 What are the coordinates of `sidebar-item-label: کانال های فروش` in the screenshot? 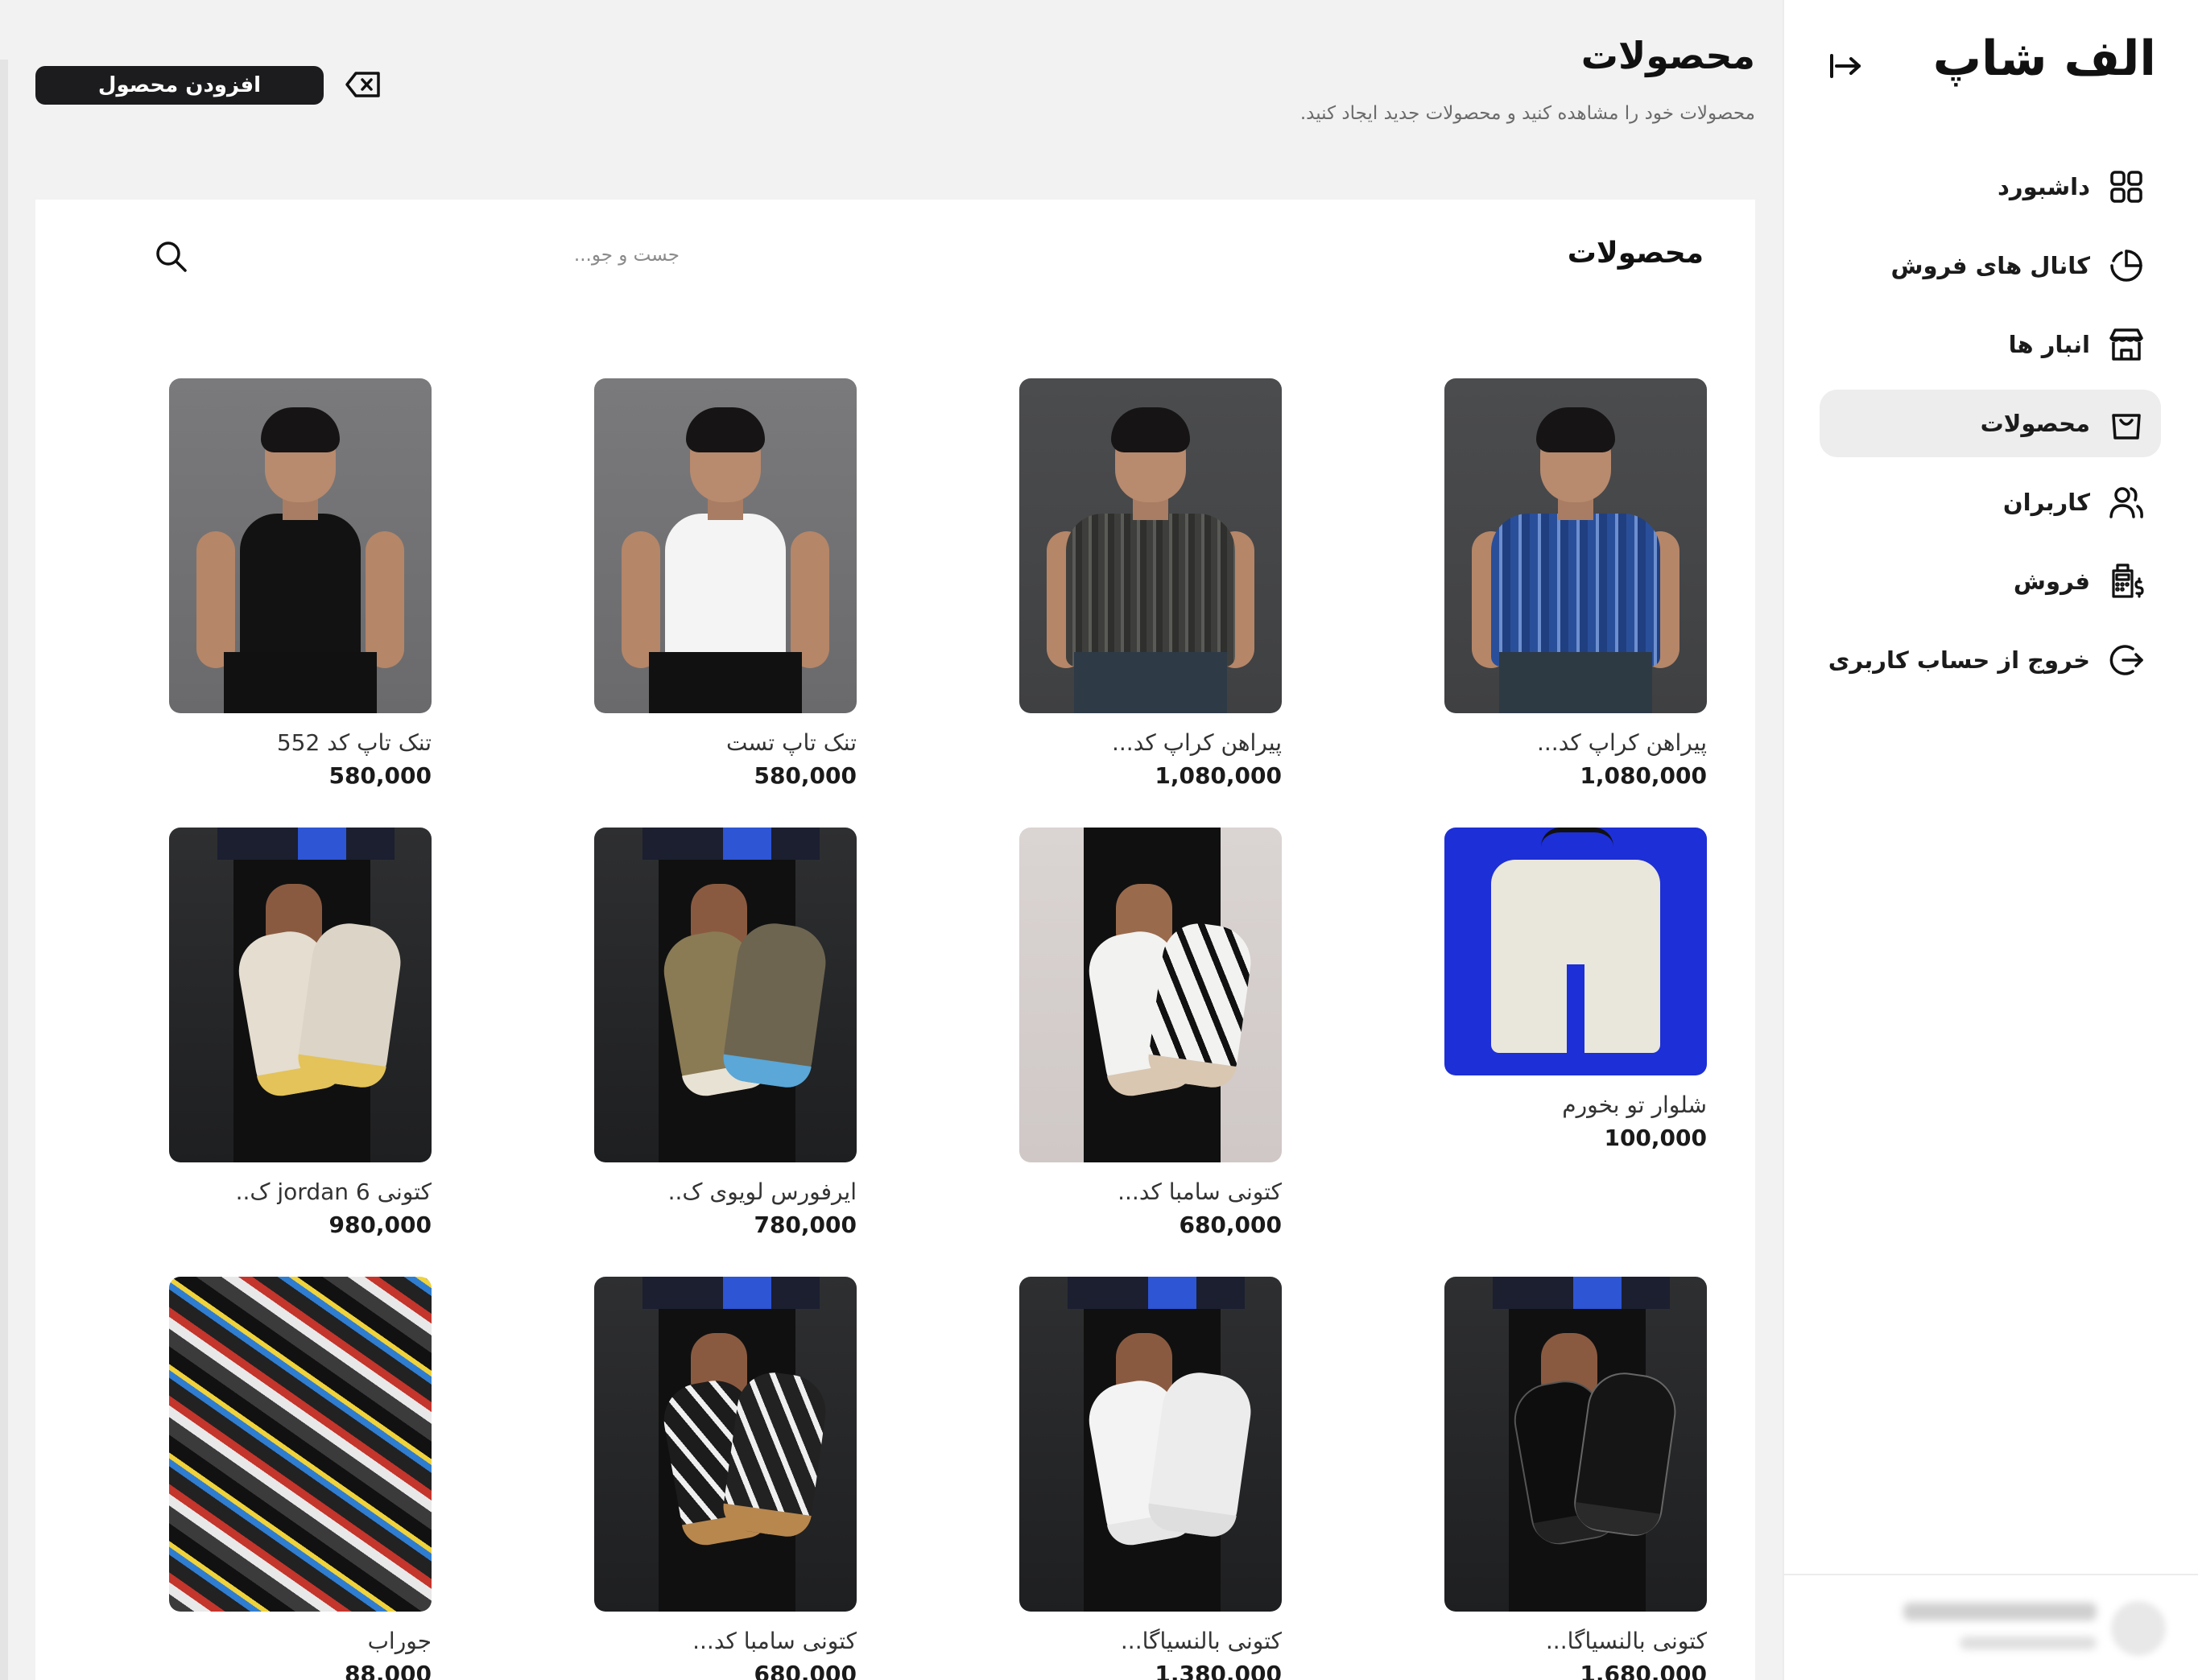 It's located at (1990, 265).